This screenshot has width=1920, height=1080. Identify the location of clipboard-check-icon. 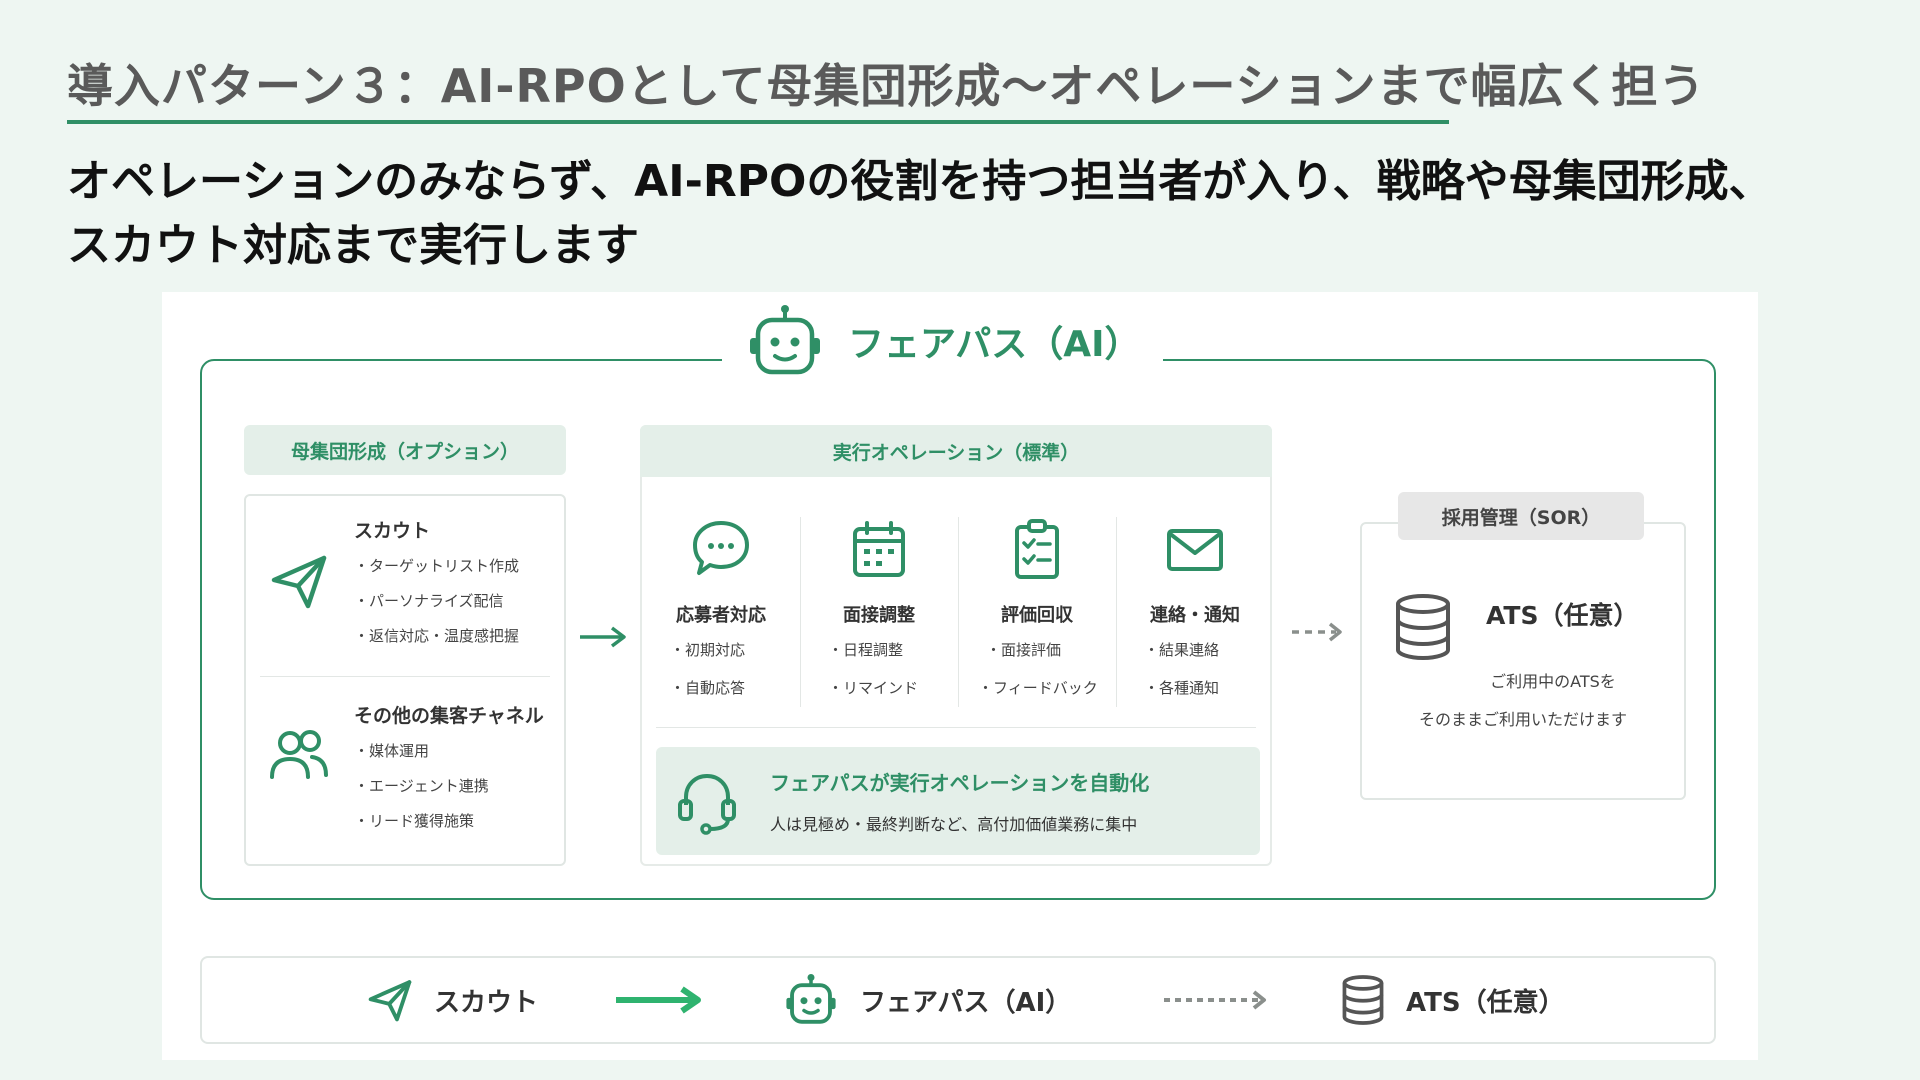
(1037, 549).